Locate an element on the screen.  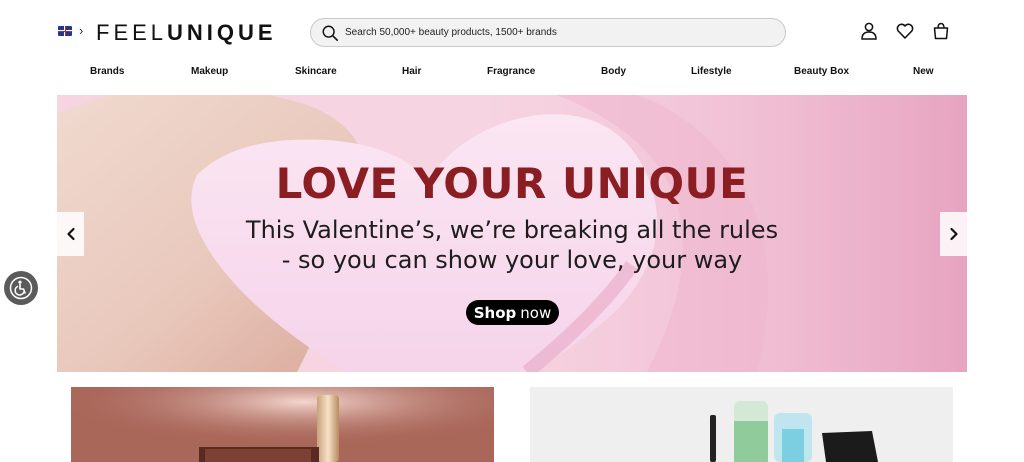
header-actions is located at coordinates (905, 31).